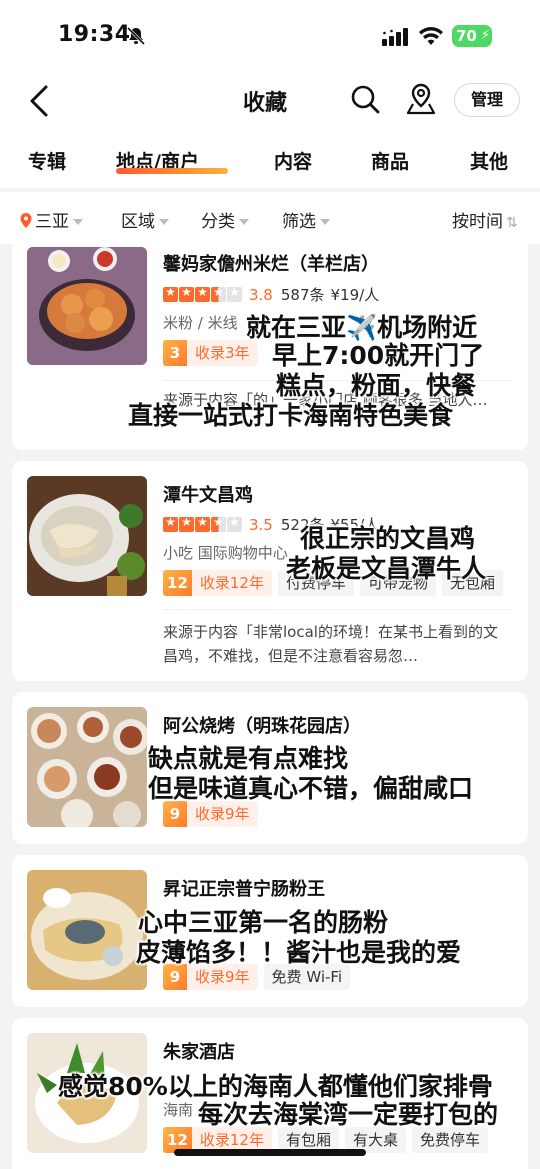 This screenshot has height=1169, width=540. What do you see at coordinates (47, 160) in the screenshot?
I see `tab-albums: 专辑` at bounding box center [47, 160].